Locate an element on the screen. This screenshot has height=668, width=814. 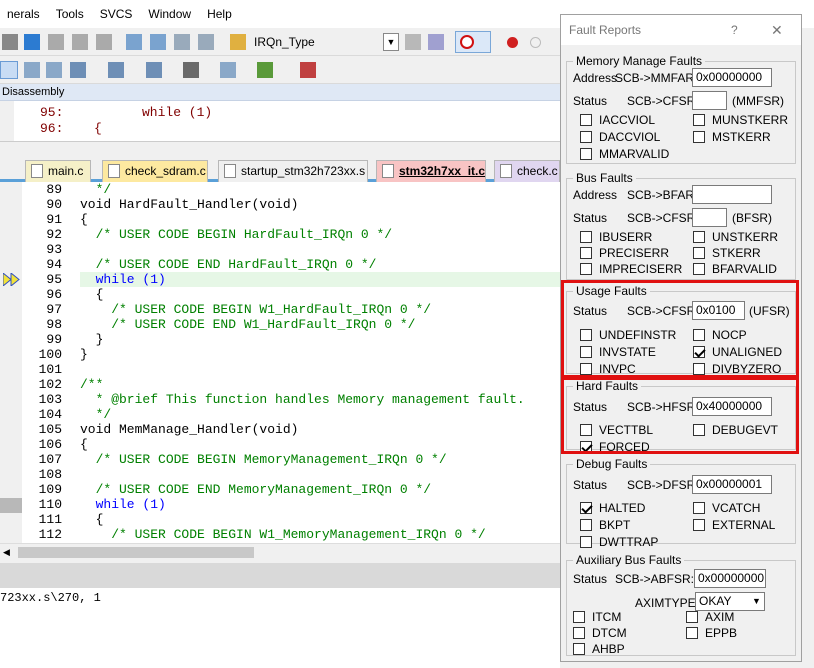
registers-icon is located at coordinates (78, 70).